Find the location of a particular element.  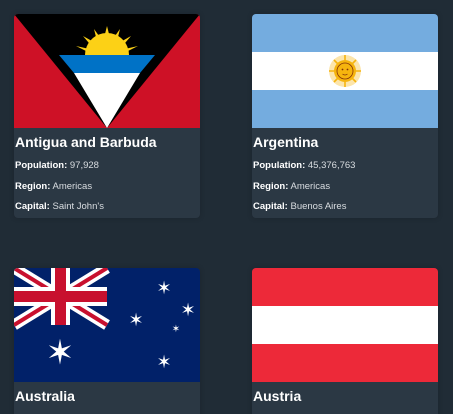

country-info: Australia is located at coordinates (107, 393).